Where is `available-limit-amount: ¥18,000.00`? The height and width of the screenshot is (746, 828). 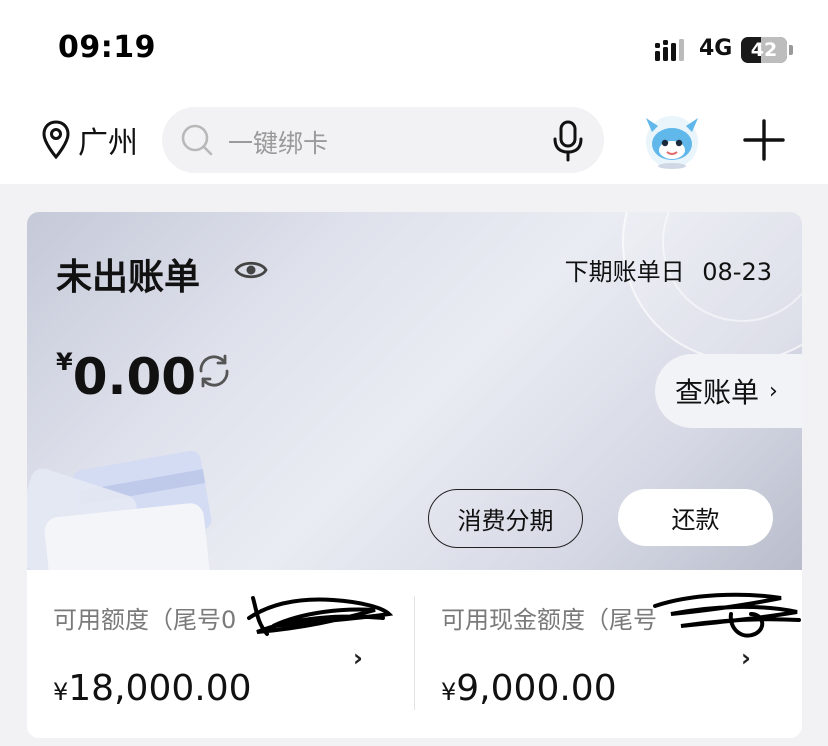 available-limit-amount: ¥18,000.00 is located at coordinates (152, 688).